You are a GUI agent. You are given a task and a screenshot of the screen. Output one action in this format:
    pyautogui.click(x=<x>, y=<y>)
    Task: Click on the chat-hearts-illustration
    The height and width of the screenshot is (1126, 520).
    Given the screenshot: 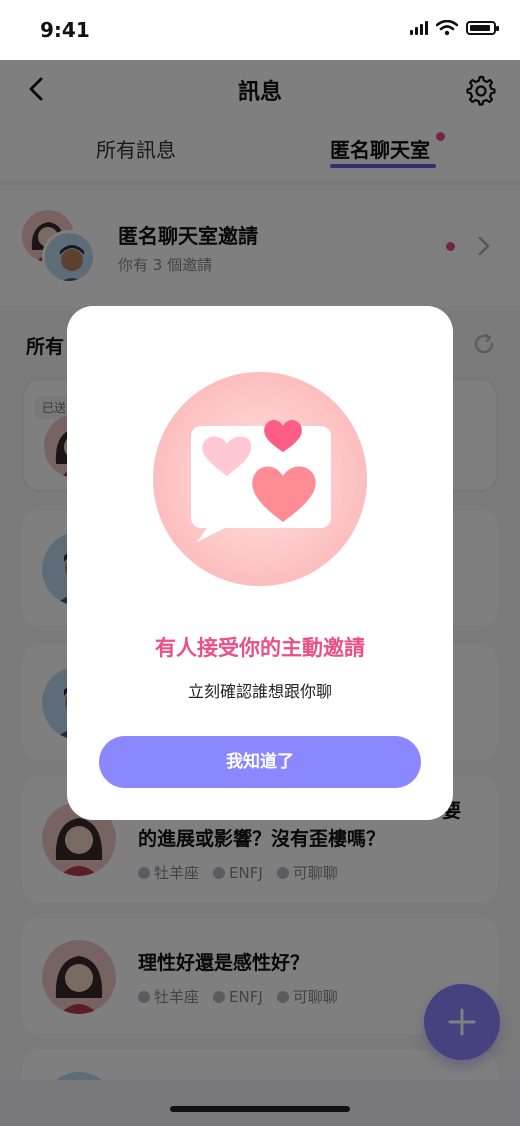 What is the action you would take?
    pyautogui.click(x=260, y=479)
    